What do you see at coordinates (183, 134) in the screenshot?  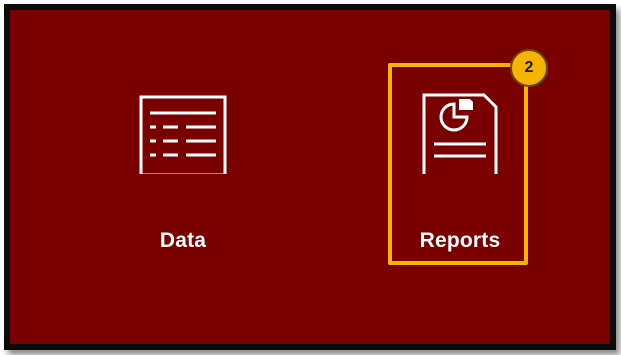 I see `table-icon` at bounding box center [183, 134].